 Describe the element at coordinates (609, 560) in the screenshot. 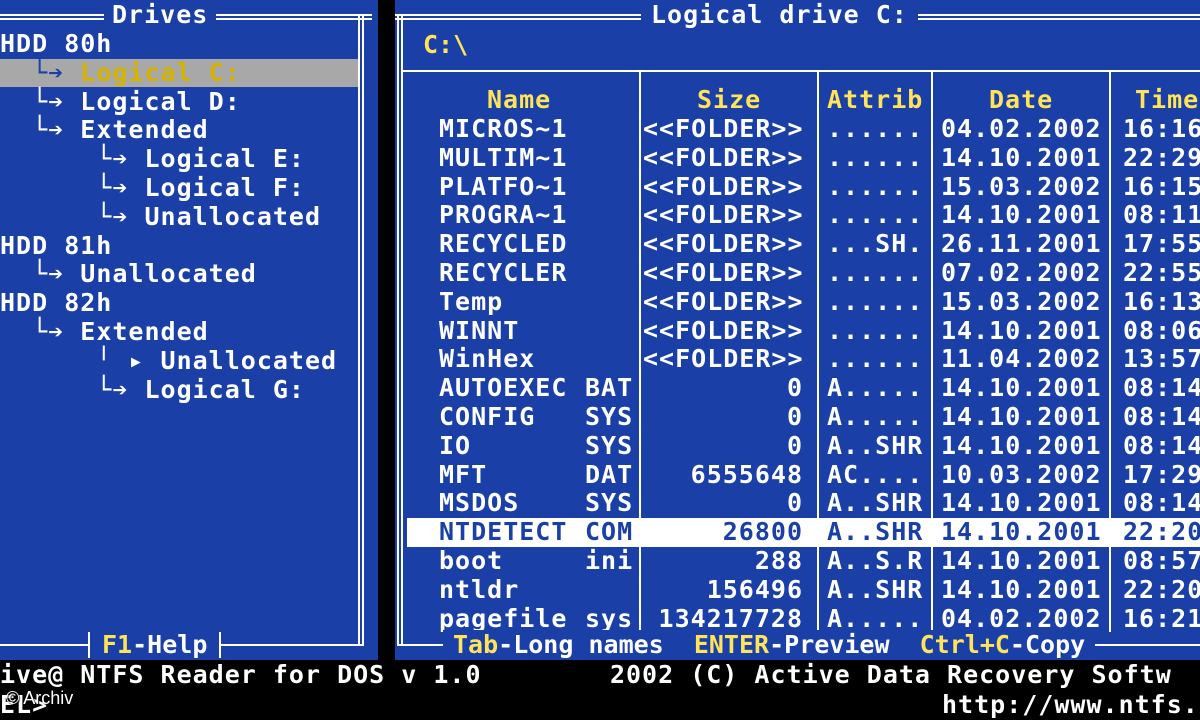

I see `file-ext: ini` at that location.